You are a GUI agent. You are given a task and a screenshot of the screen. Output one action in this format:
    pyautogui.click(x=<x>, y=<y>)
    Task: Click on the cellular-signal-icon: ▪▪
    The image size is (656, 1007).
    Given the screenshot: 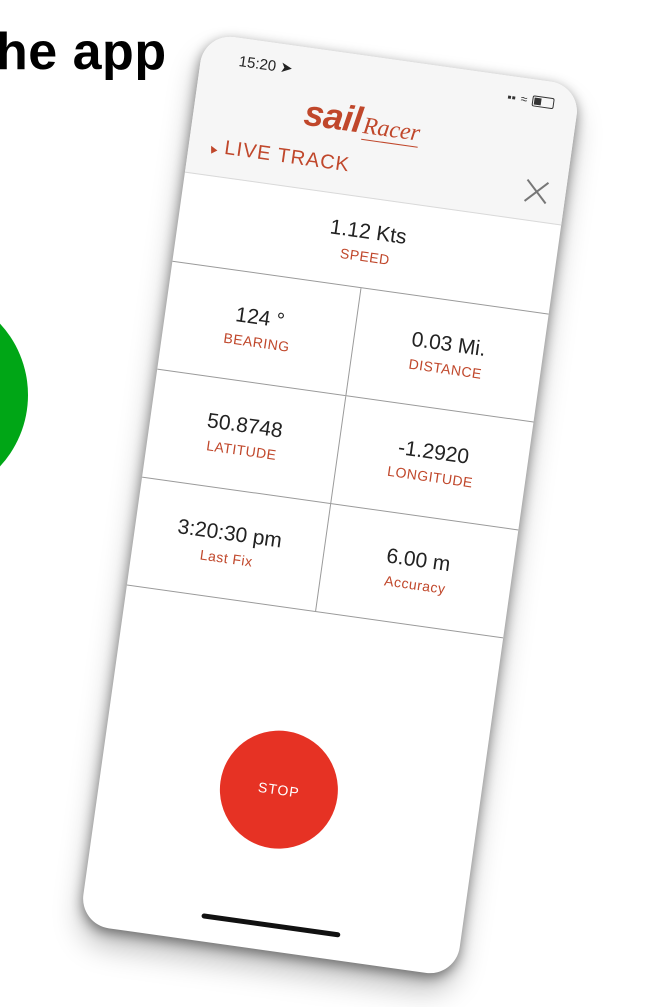 What is the action you would take?
    pyautogui.click(x=511, y=97)
    